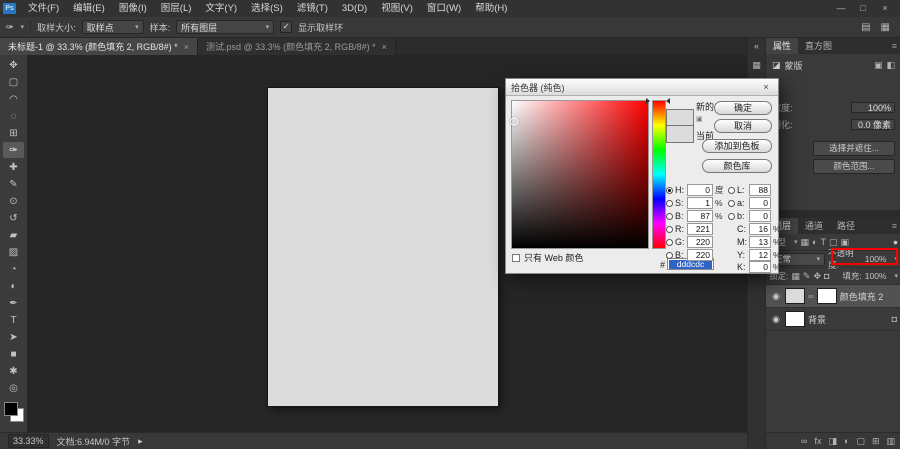 This screenshot has height=449, width=900. I want to click on document-tab: 测试.psd @ 33.3% (颜色填充 2, RGB/8#) * ×, so click(296, 46).